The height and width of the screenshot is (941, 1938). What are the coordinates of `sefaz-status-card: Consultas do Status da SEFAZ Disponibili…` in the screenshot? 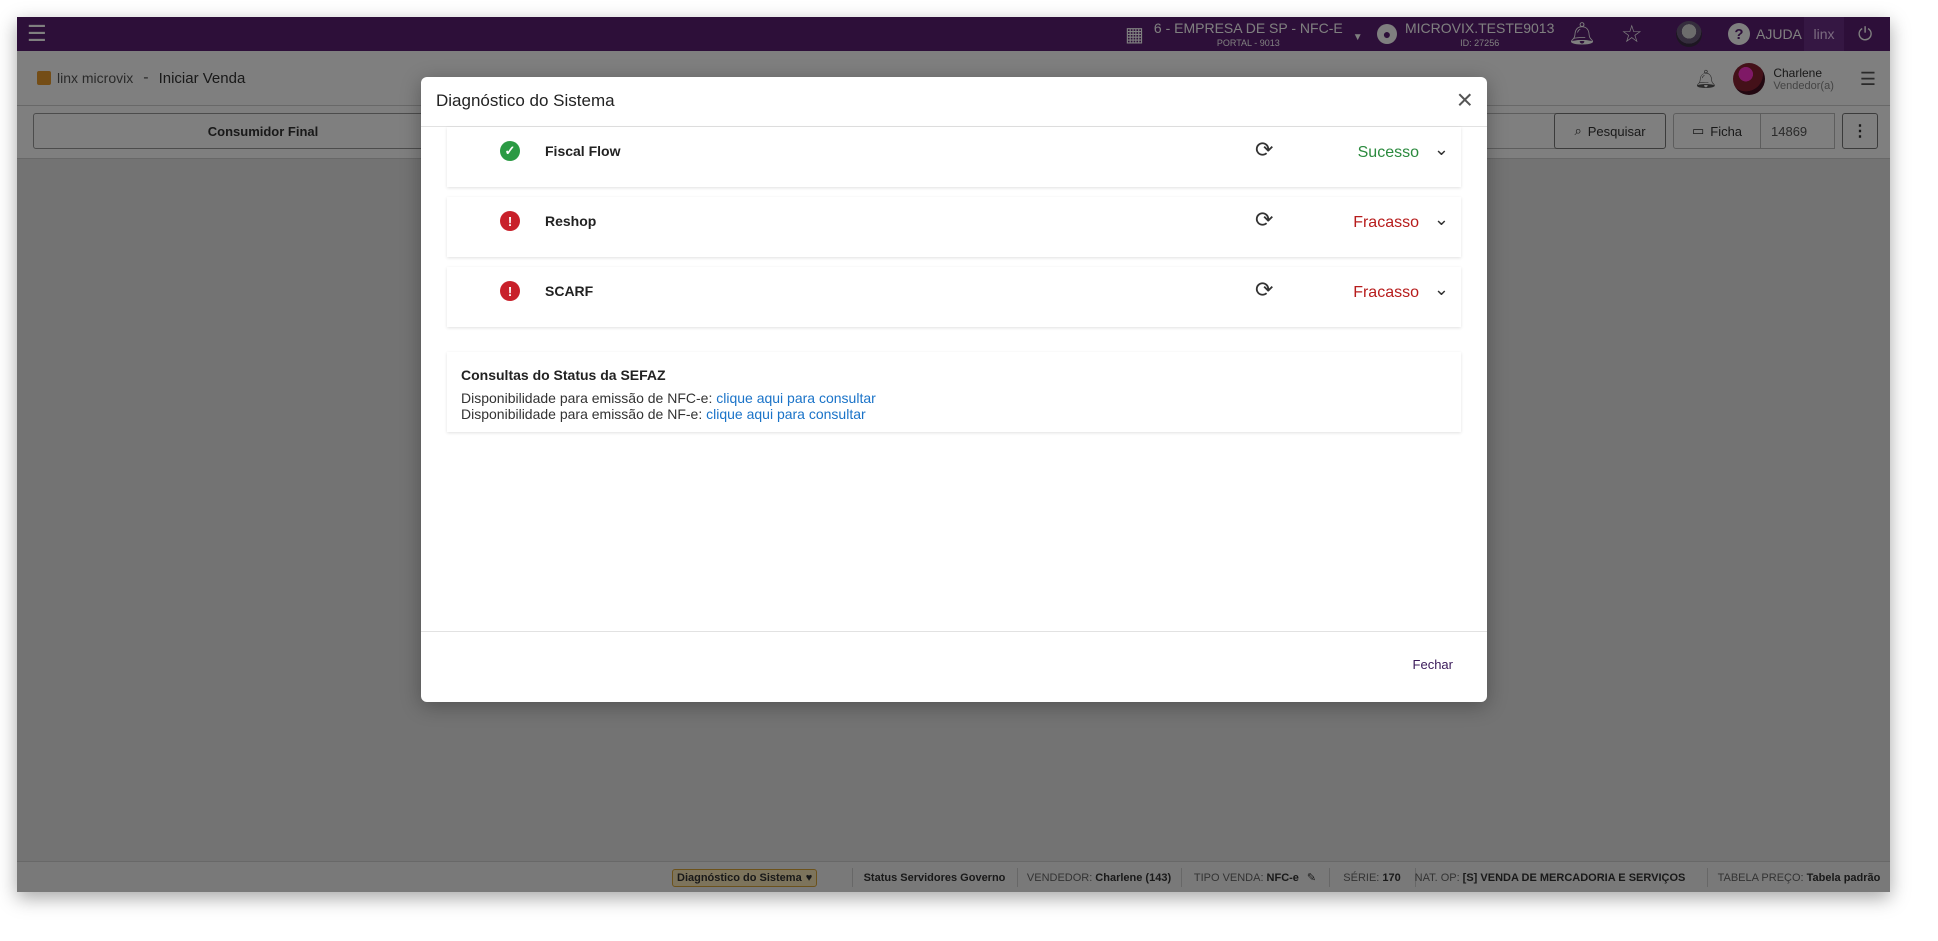 It's located at (954, 392).